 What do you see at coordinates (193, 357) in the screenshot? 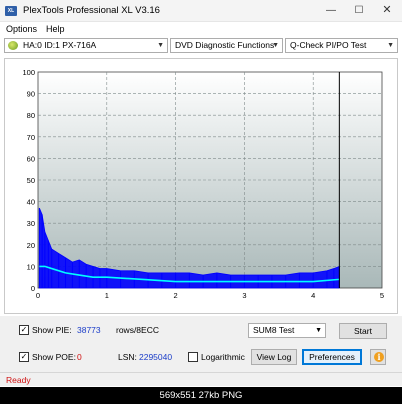
I see `logarithmic-checkbox` at bounding box center [193, 357].